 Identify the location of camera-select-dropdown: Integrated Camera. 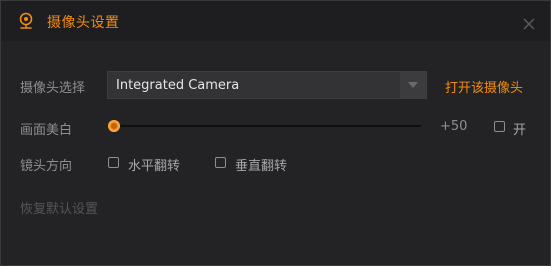
(267, 85).